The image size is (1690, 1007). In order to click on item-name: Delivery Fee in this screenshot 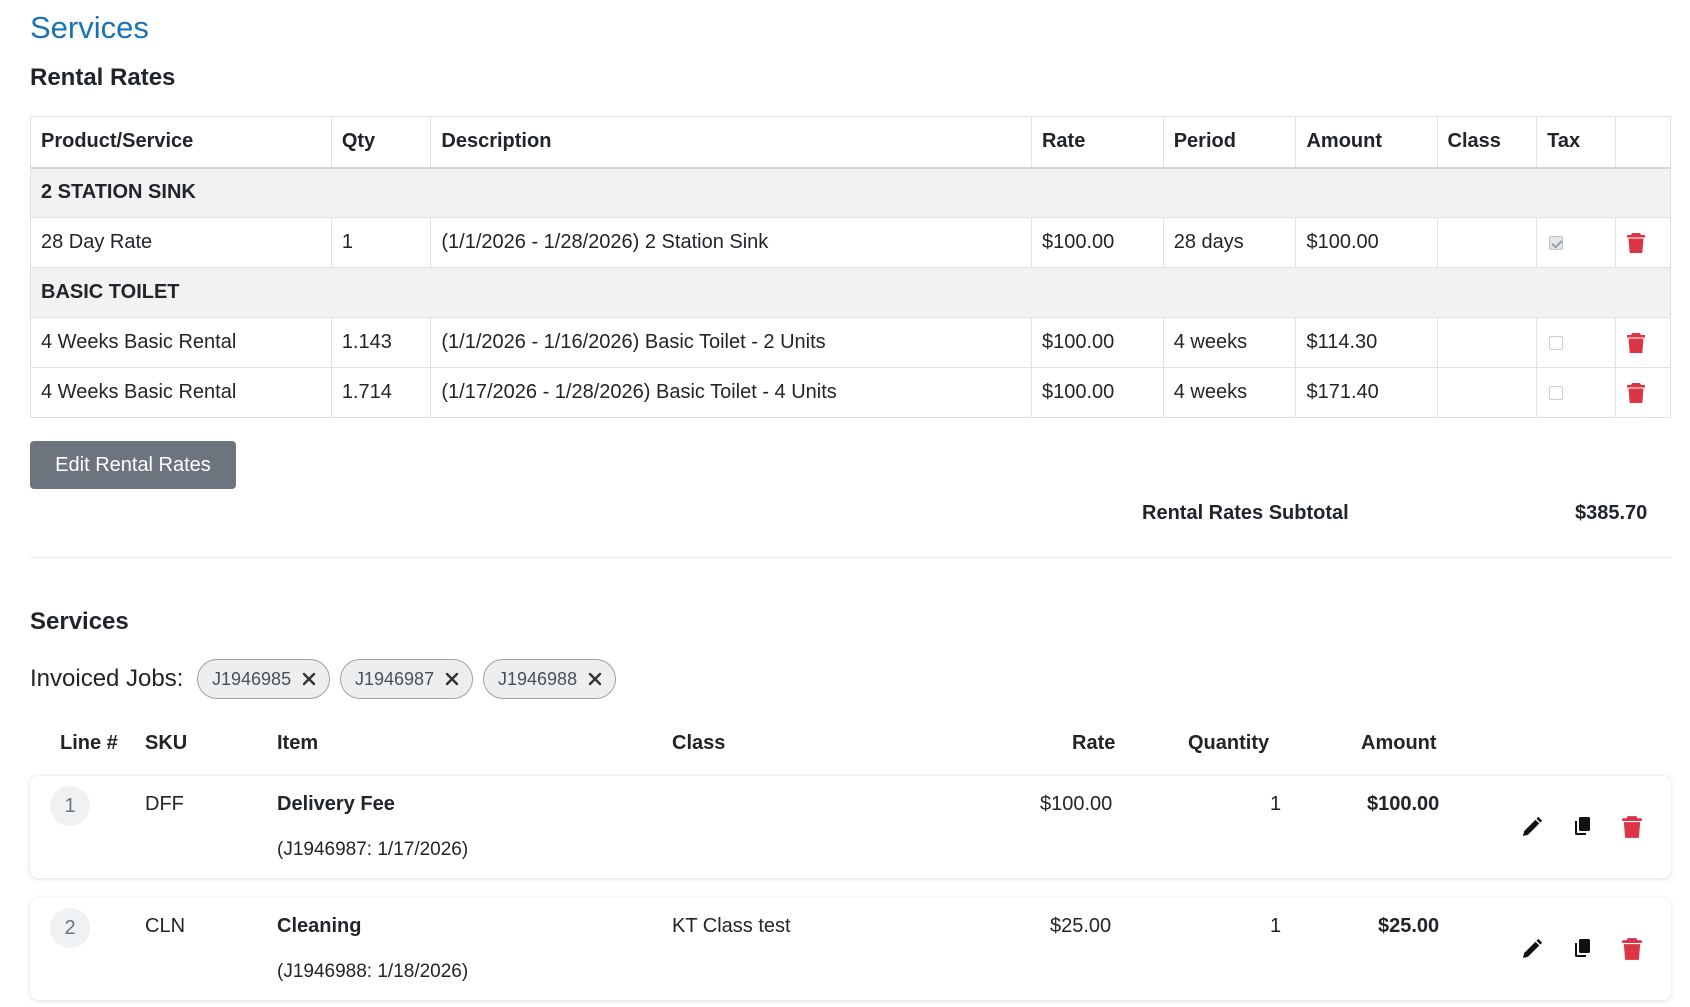, I will do `click(336, 804)`.